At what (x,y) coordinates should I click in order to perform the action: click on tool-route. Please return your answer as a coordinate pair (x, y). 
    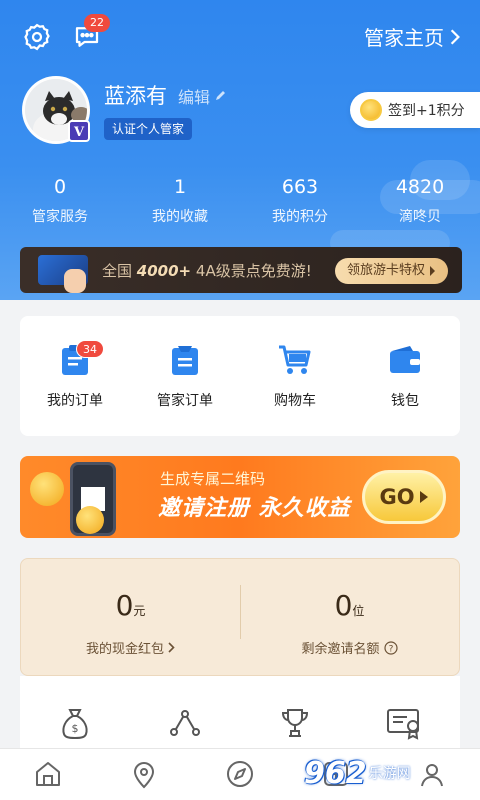
    Looking at the image, I should click on (185, 716).